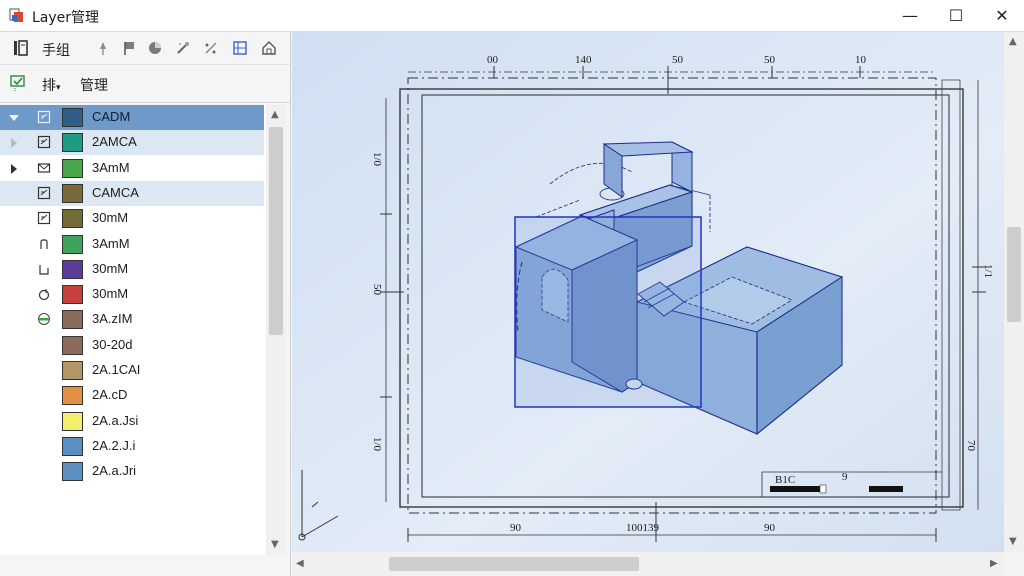 This screenshot has height=576, width=1024. What do you see at coordinates (114, 445) in the screenshot?
I see `layer-name: 2A.2.J.i` at bounding box center [114, 445].